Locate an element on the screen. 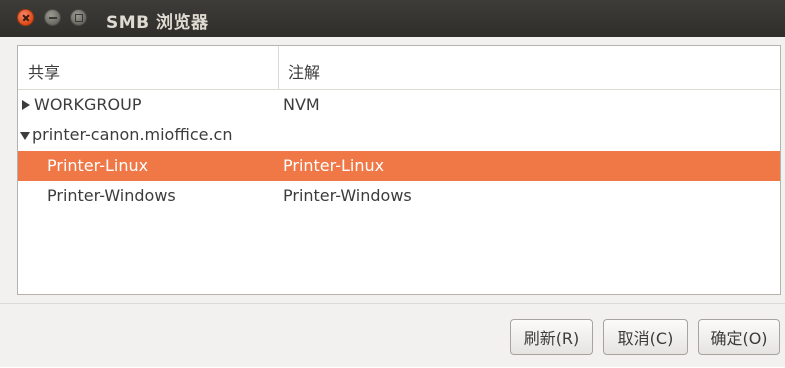  close-icon is located at coordinates (25, 17).